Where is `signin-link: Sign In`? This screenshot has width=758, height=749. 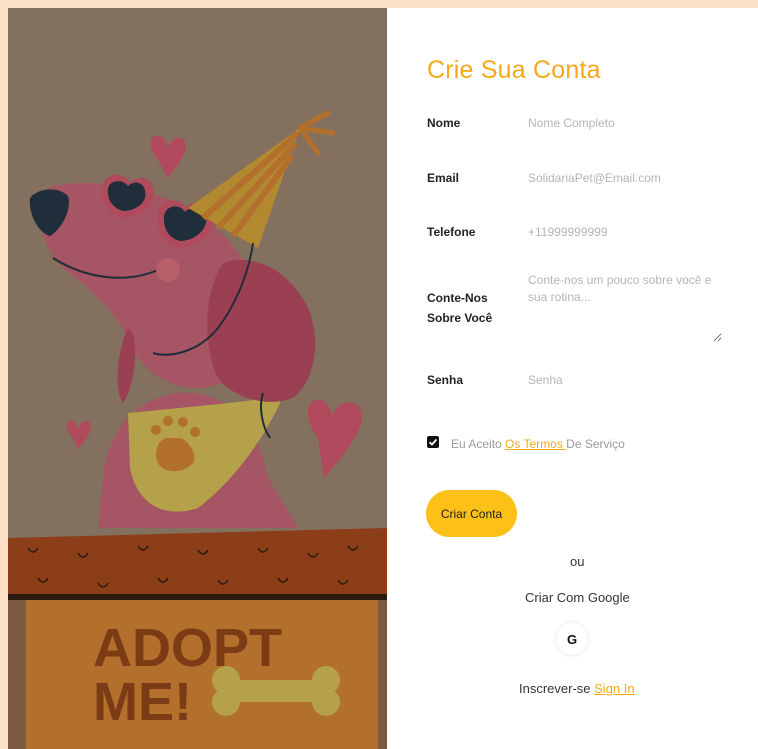 signin-link: Sign In is located at coordinates (614, 688).